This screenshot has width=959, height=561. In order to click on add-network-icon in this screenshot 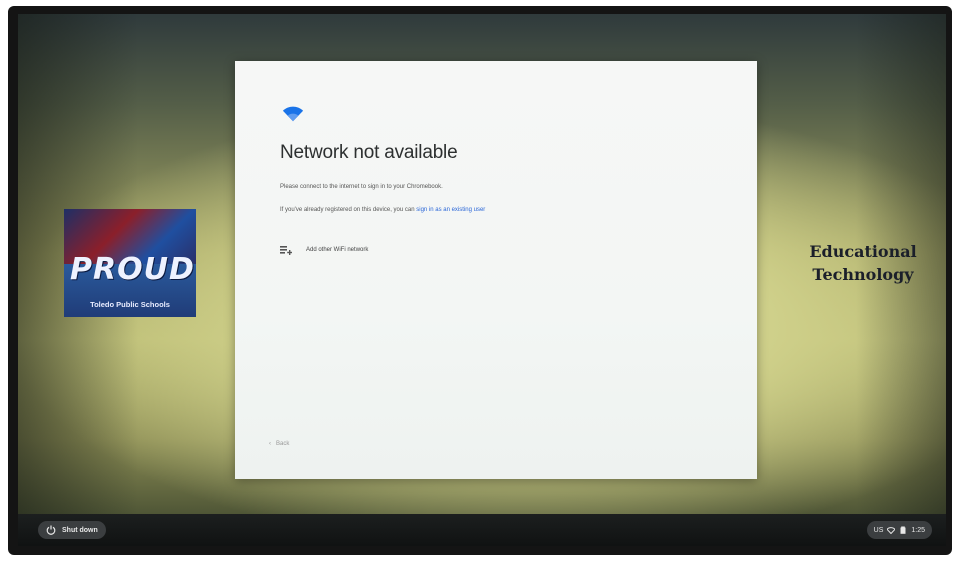, I will do `click(286, 250)`.